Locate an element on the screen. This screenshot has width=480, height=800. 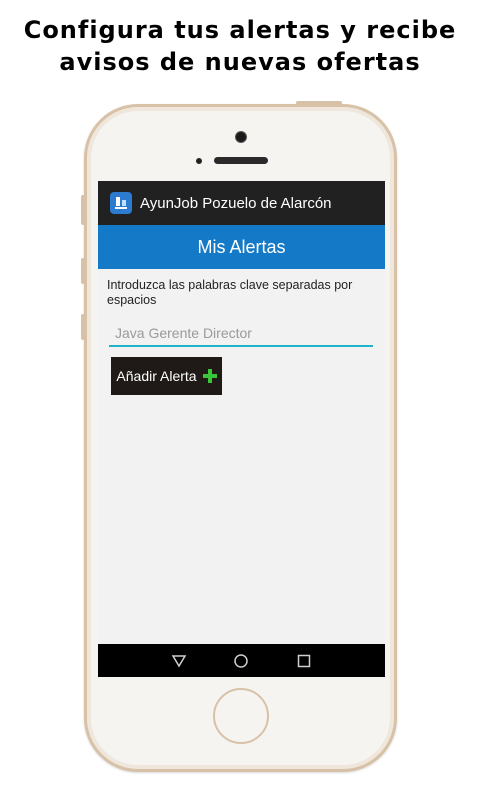
home-icon is located at coordinates (241, 660).